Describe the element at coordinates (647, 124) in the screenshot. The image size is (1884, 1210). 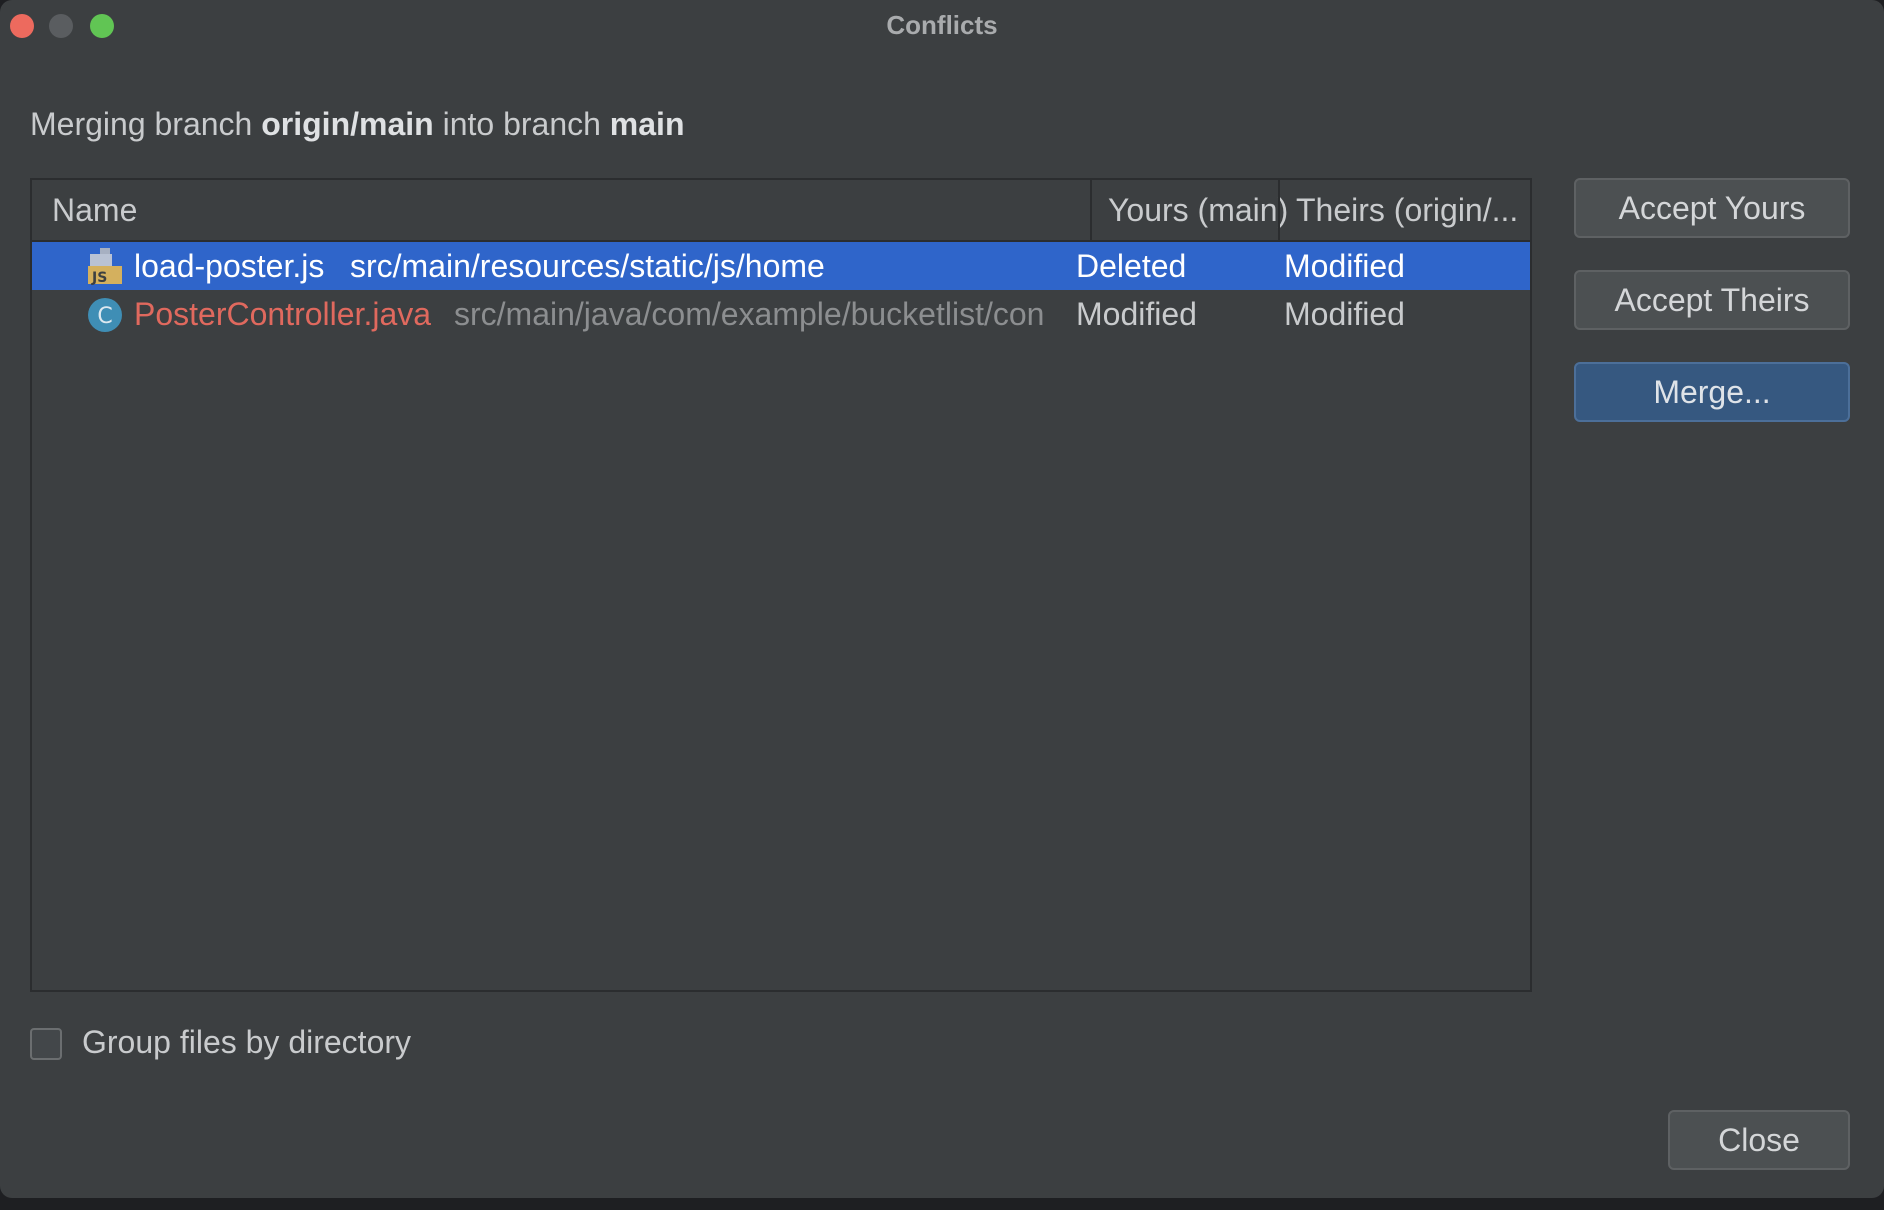
I see `target-branch: main` at that location.